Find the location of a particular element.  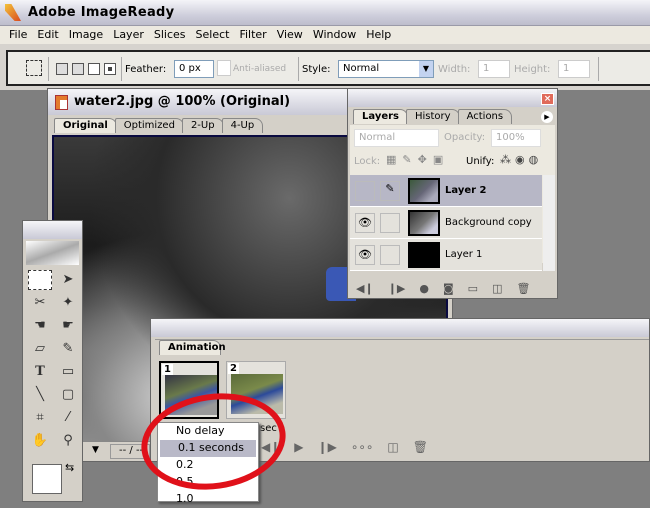

style-value: Normal is located at coordinates (361, 68).